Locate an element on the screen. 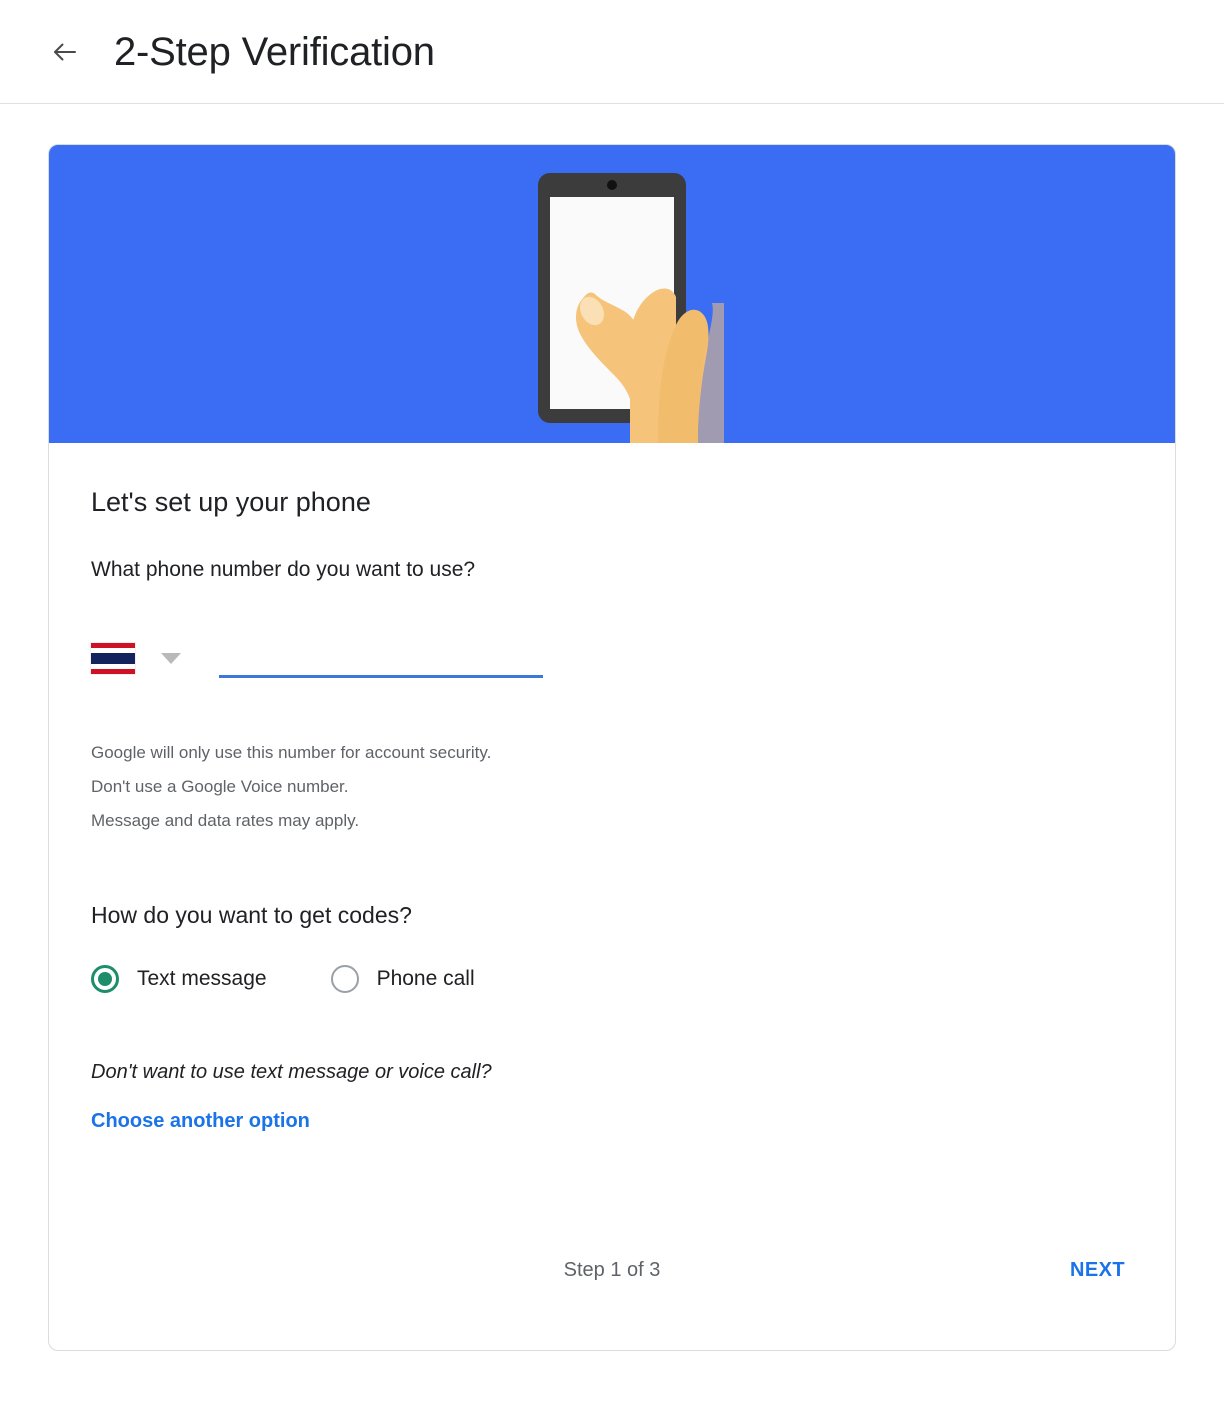 This screenshot has width=1224, height=1410. arrow-left-icon is located at coordinates (65, 52).